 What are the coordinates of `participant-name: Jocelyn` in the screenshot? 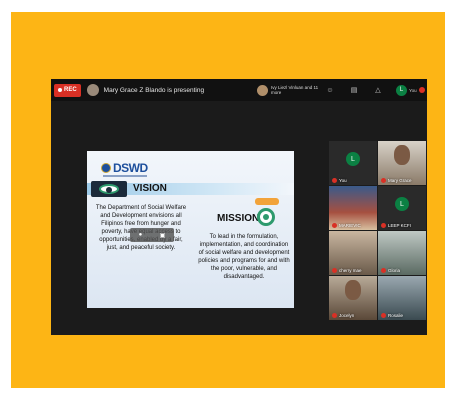 It's located at (347, 315).